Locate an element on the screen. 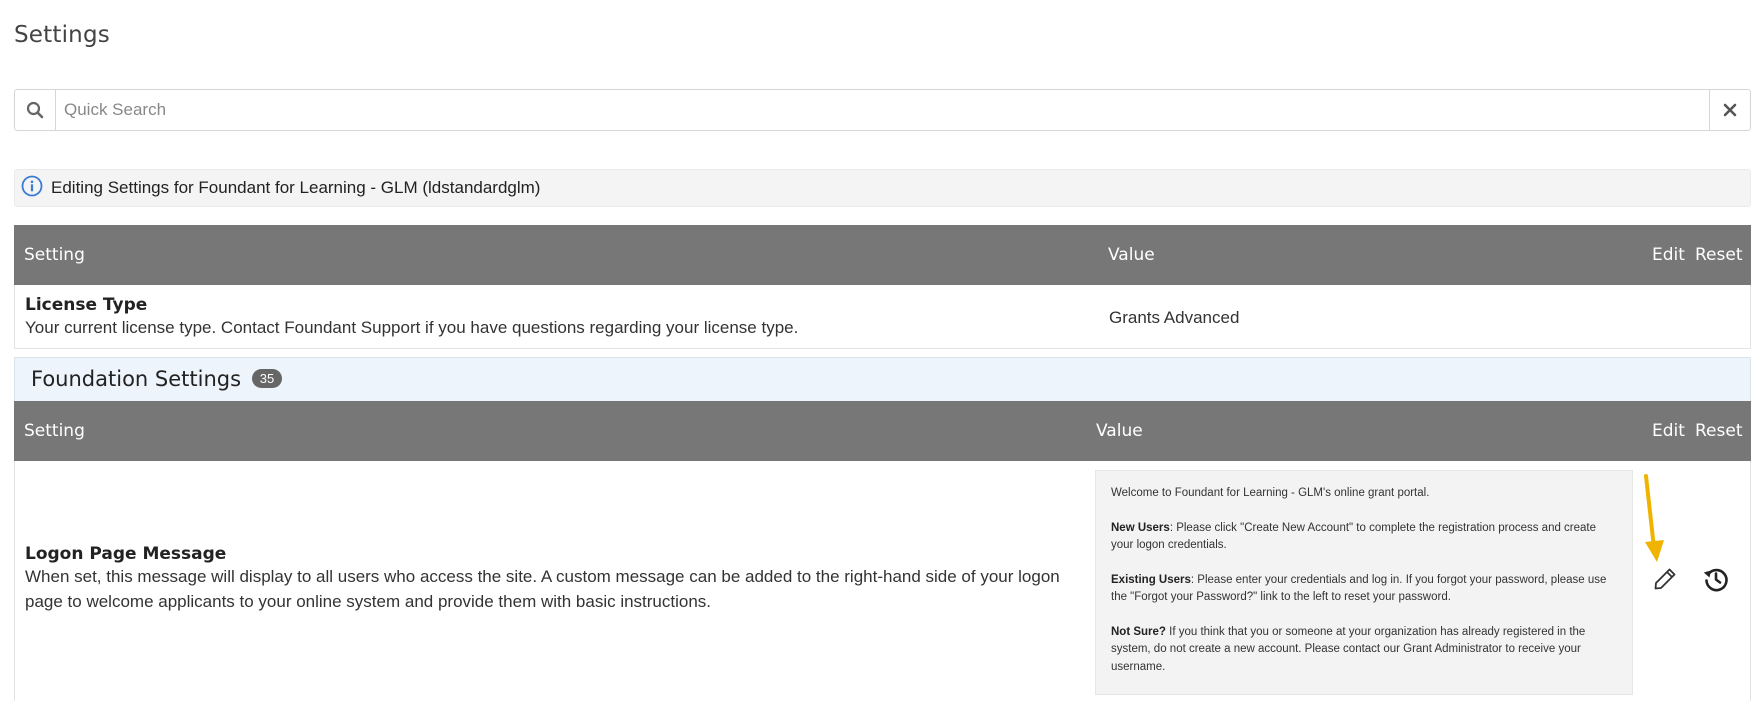  foundation-settings-section-header: Foundation Settings 35 is located at coordinates (882, 379).